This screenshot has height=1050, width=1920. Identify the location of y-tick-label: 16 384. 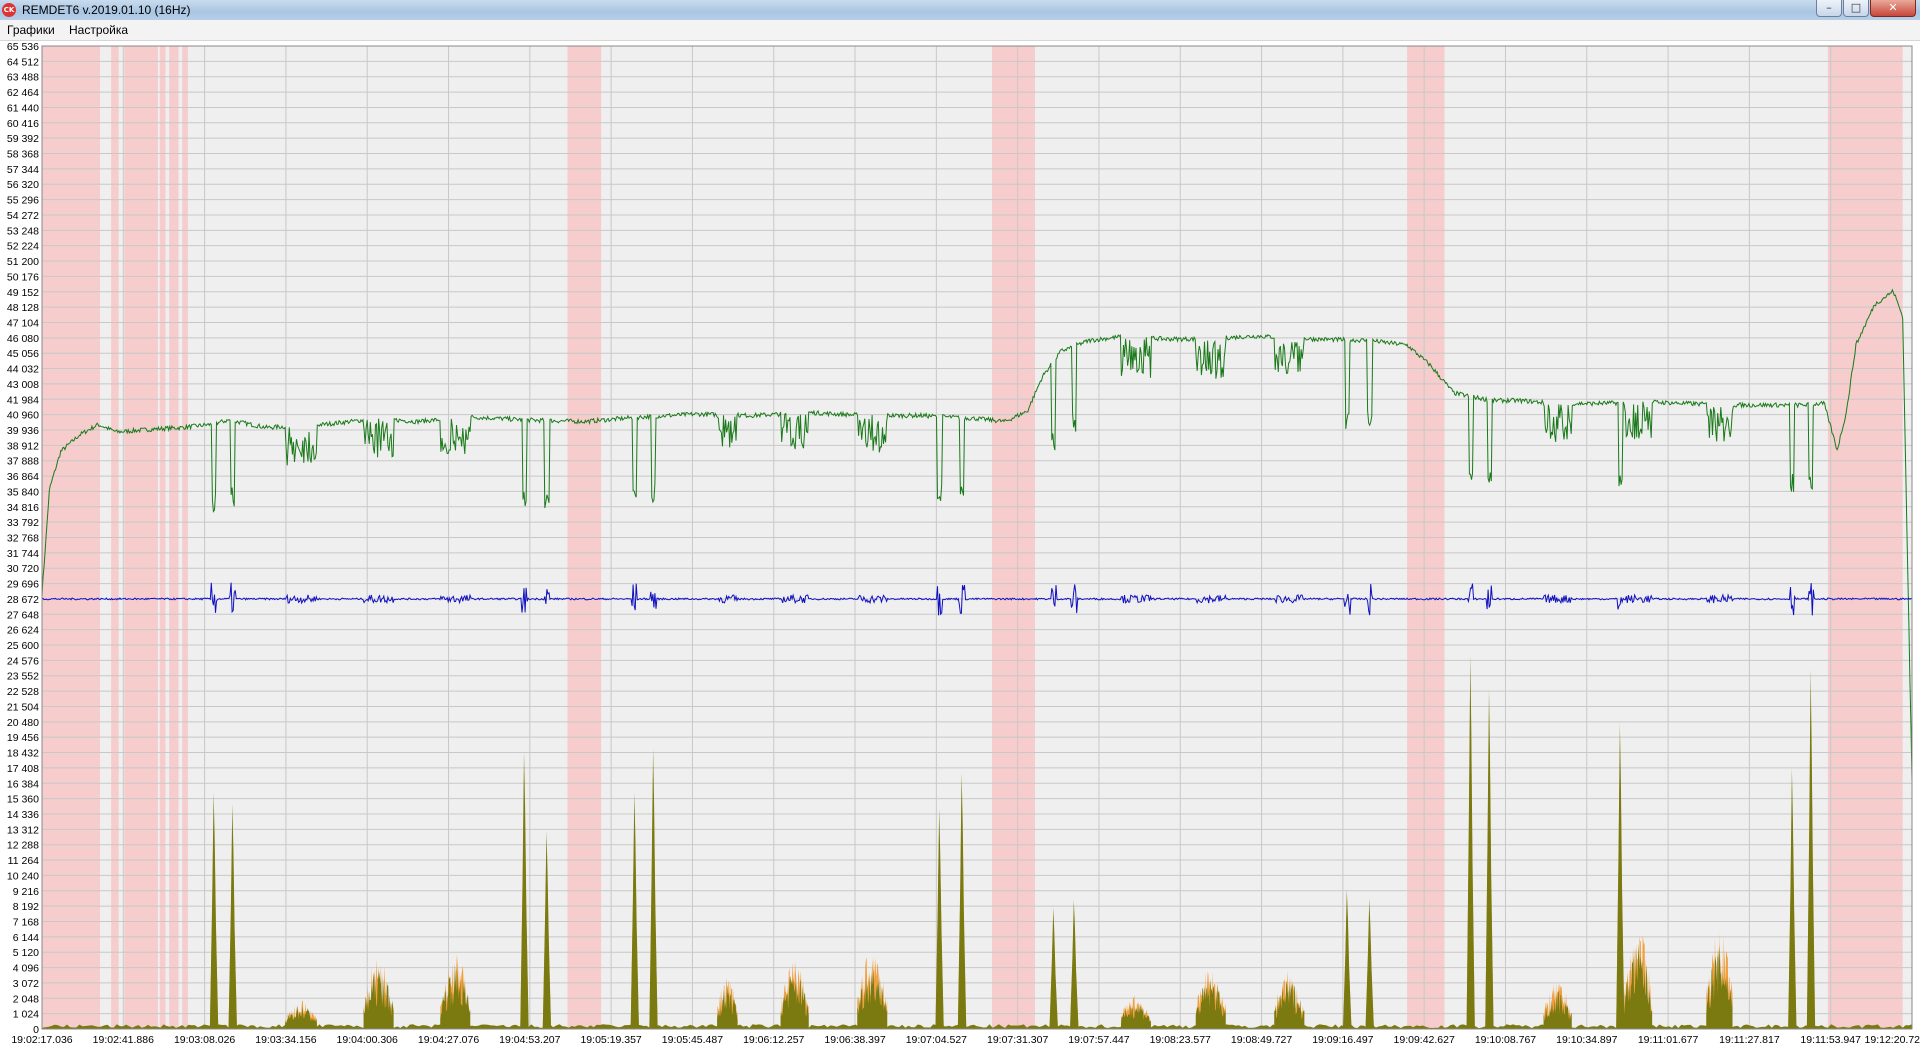
(23, 784).